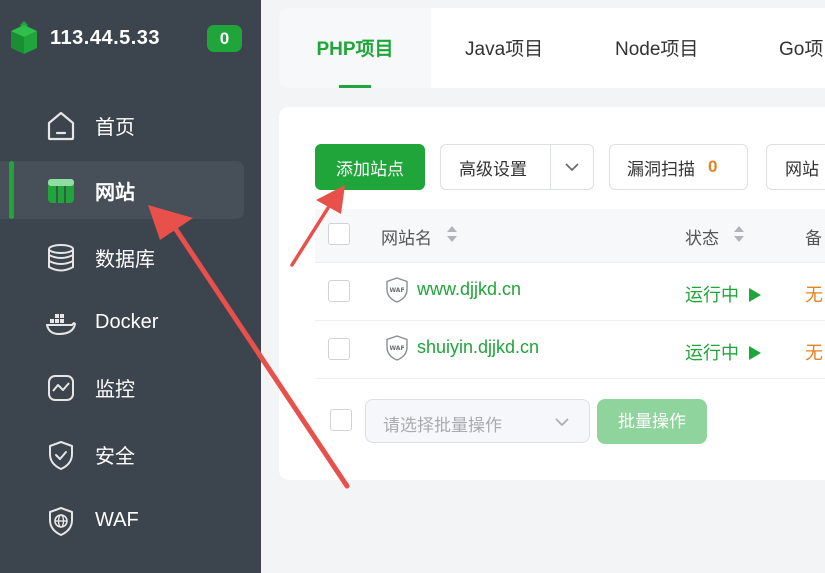 Image resolution: width=825 pixels, height=573 pixels. What do you see at coordinates (61, 126) in the screenshot?
I see `home-icon` at bounding box center [61, 126].